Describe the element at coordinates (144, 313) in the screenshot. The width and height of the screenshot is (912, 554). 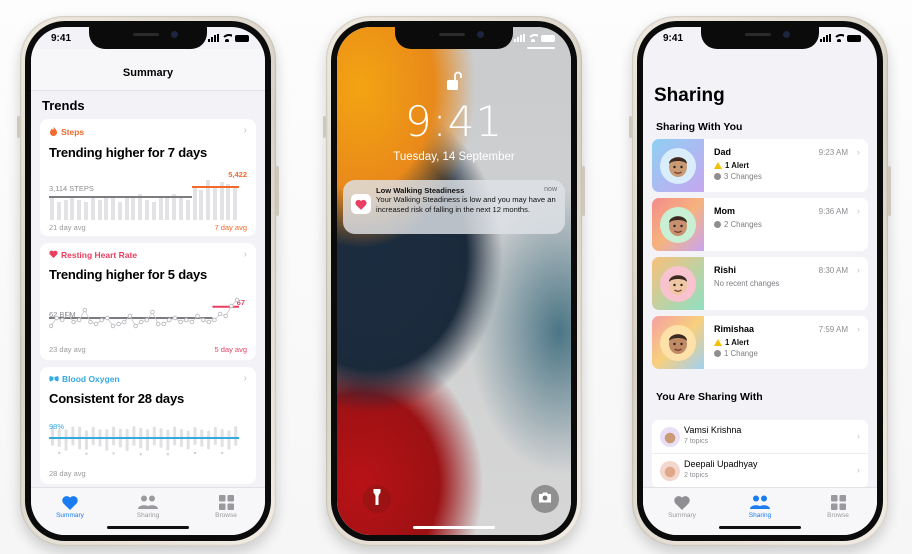
I see `heart-rate-line-chart` at that location.